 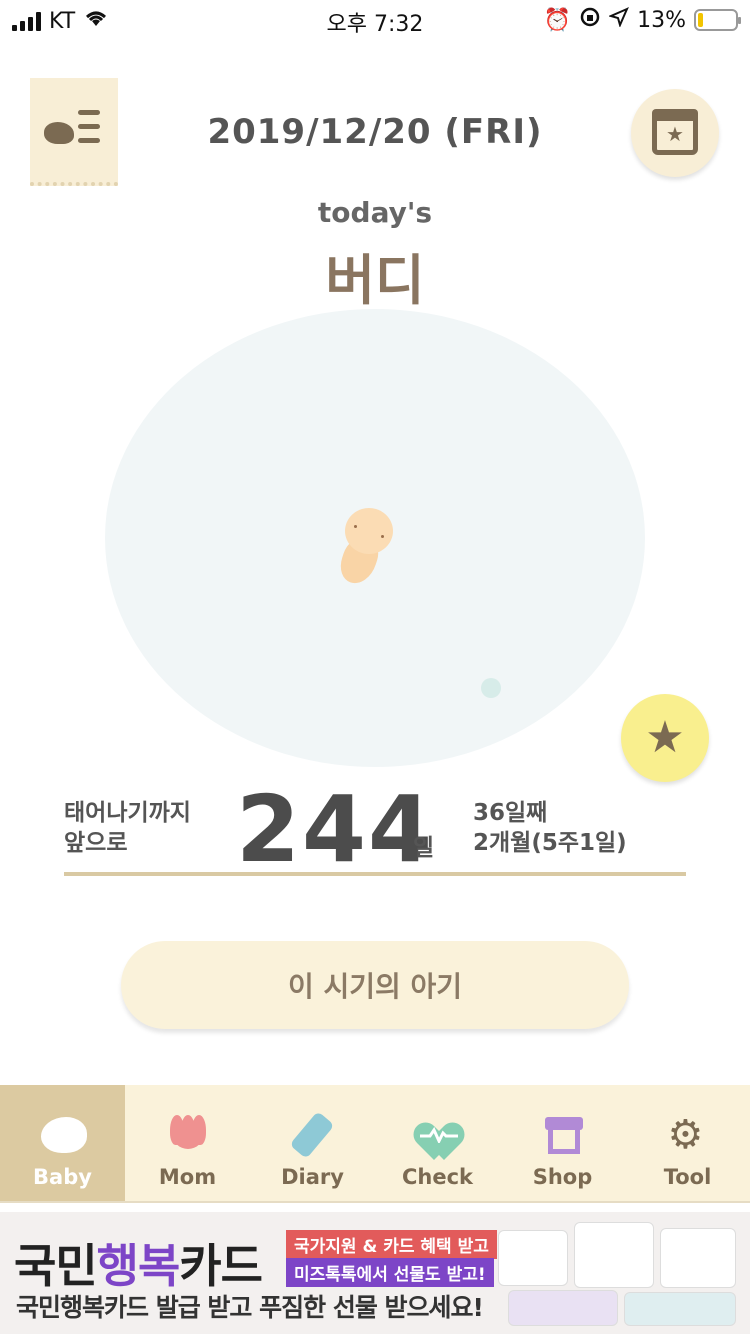 I want to click on tab-label: Tool, so click(x=687, y=1177).